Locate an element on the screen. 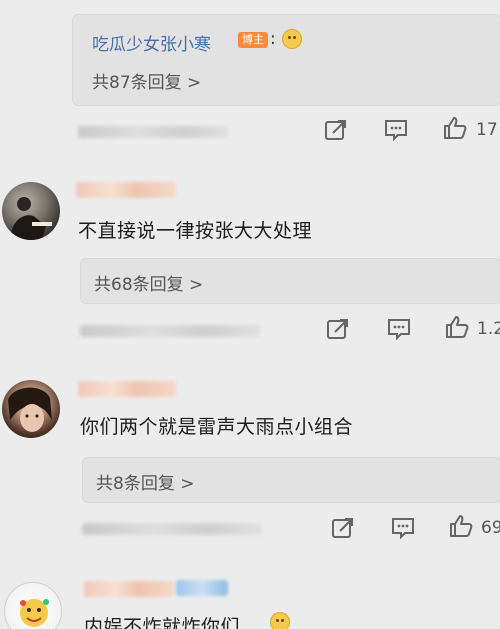  comment-text: 内娱不炸就炸你们 is located at coordinates (162, 622).